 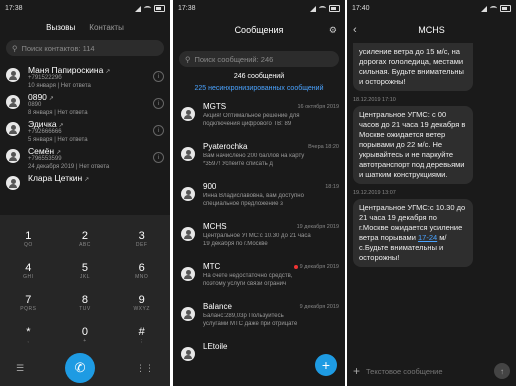 I want to click on key-1: 1 QO, so click(x=28, y=239).